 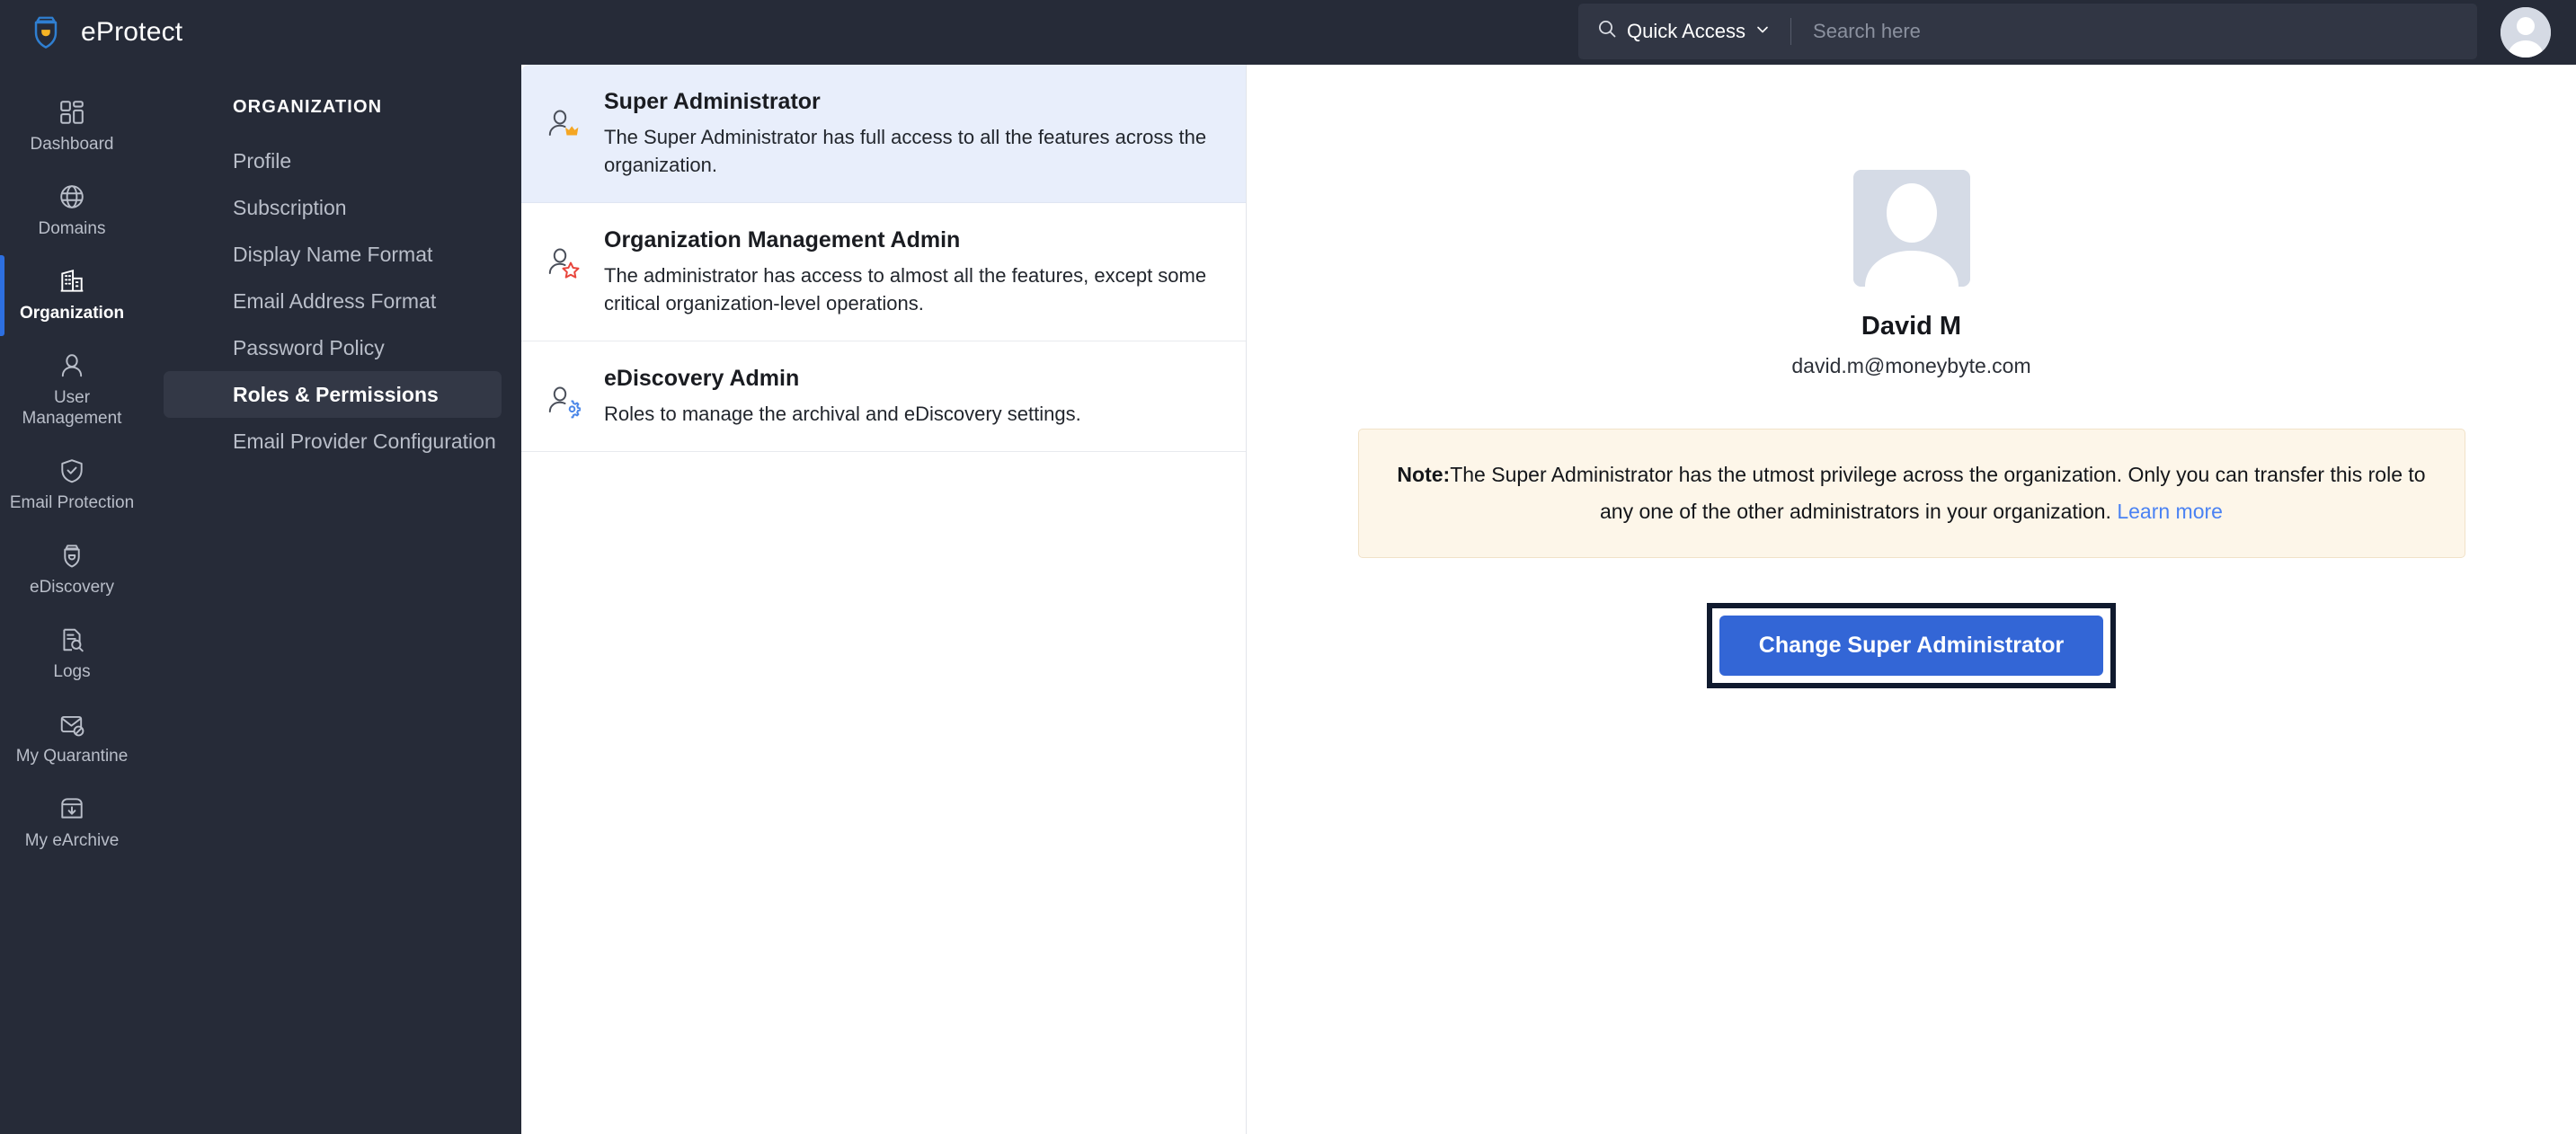 I want to click on role-name: Organization Management Admin, so click(x=782, y=239).